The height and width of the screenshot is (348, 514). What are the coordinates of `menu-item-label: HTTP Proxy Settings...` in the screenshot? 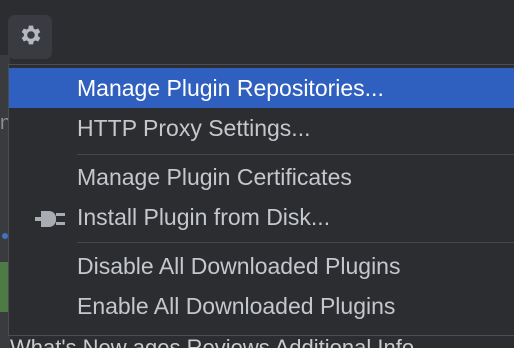 It's located at (194, 127).